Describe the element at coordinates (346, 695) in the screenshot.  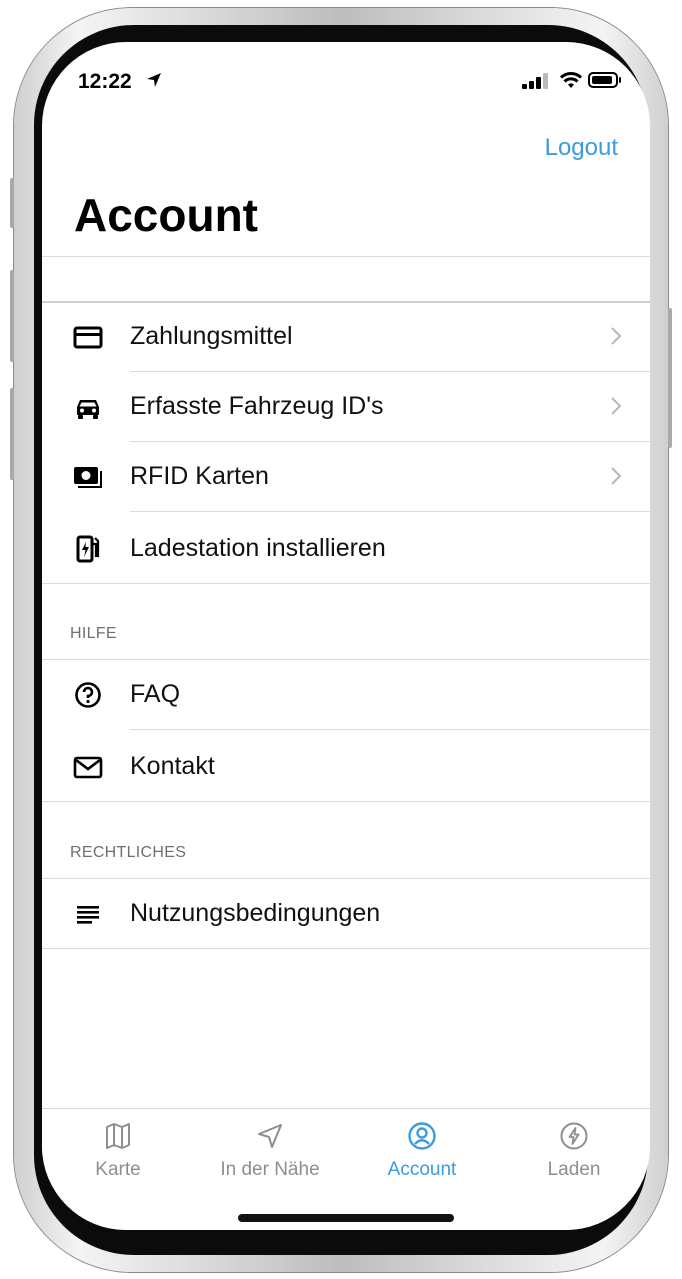
I see `menu-item-faq: FAQ` at that location.